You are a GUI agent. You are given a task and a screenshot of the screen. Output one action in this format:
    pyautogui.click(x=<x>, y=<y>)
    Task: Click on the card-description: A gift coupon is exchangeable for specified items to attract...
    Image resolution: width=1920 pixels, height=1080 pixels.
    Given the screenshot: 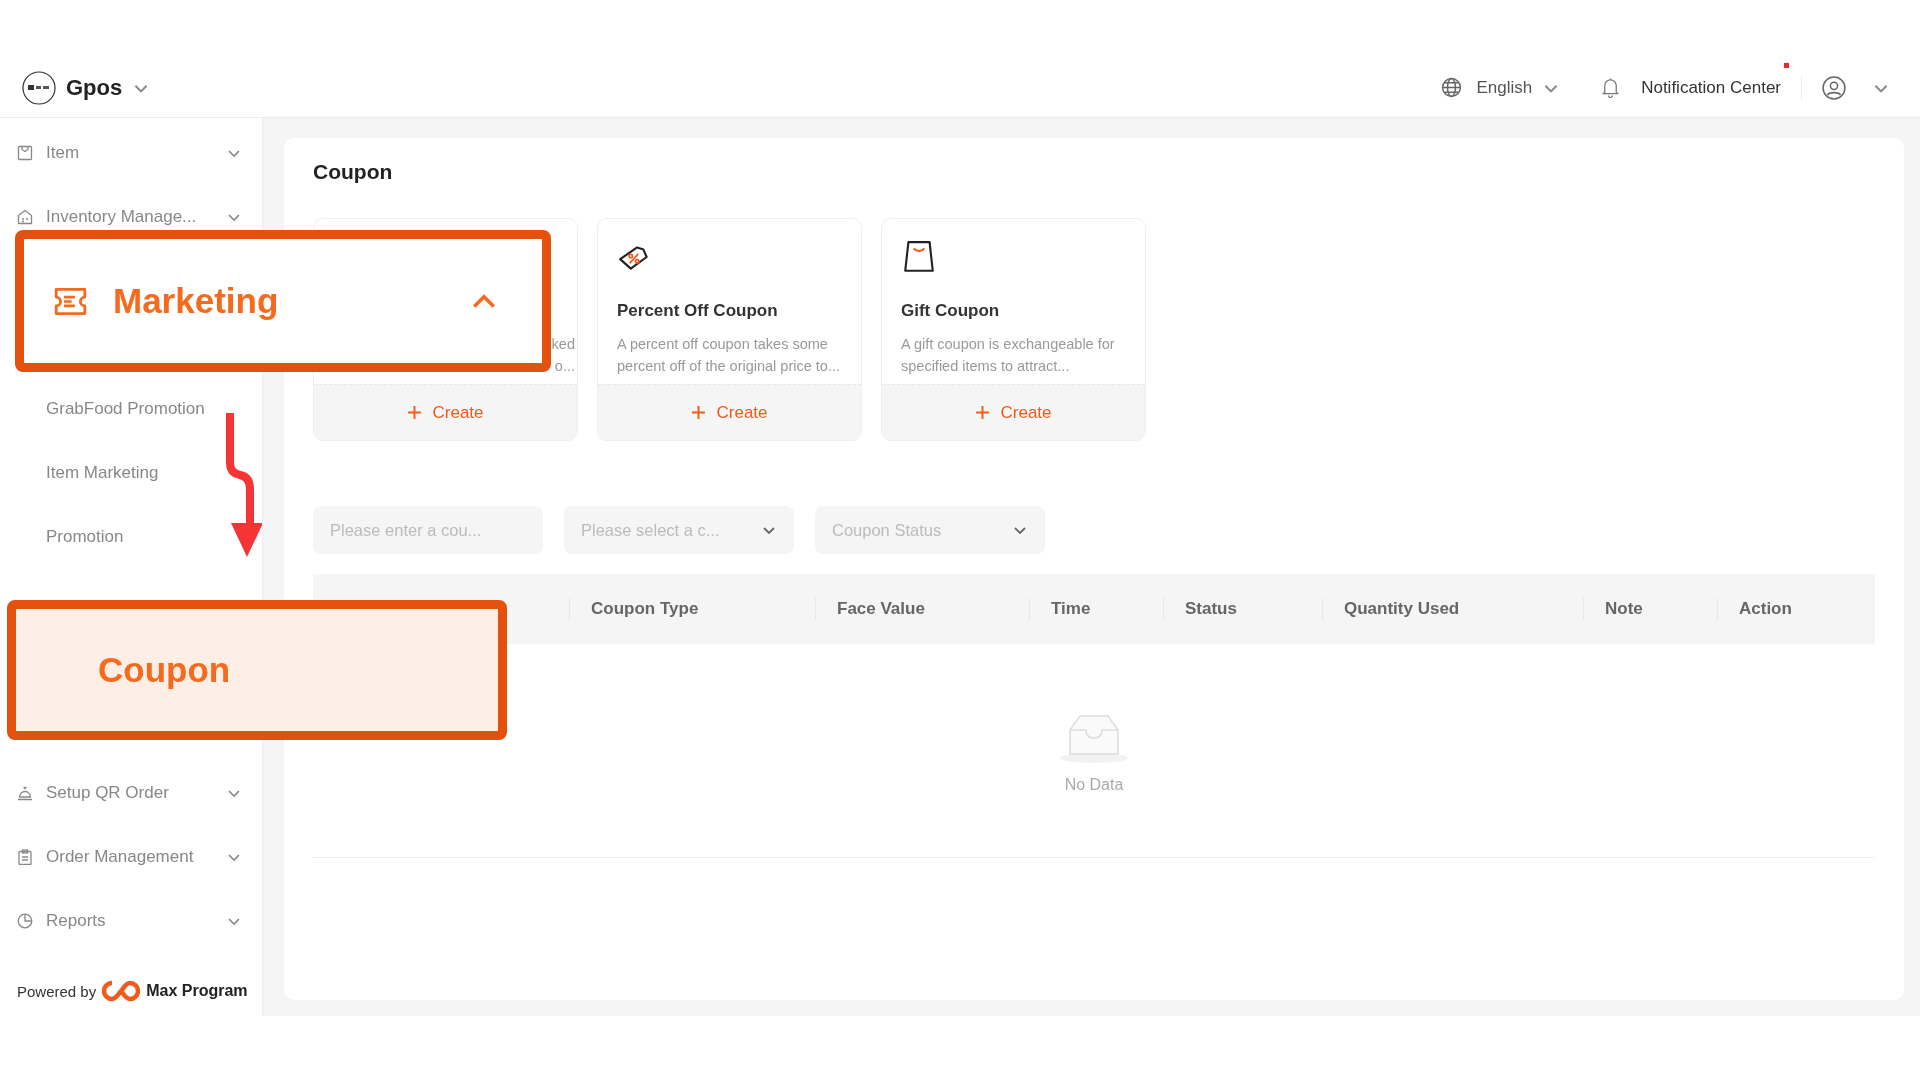 What is the action you would take?
    pyautogui.click(x=1008, y=355)
    